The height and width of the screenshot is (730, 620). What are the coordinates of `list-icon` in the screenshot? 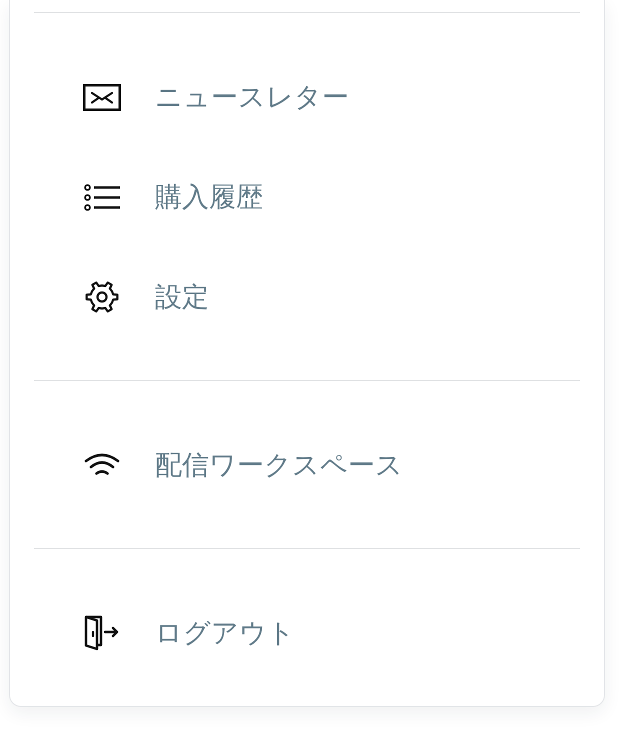 It's located at (102, 197).